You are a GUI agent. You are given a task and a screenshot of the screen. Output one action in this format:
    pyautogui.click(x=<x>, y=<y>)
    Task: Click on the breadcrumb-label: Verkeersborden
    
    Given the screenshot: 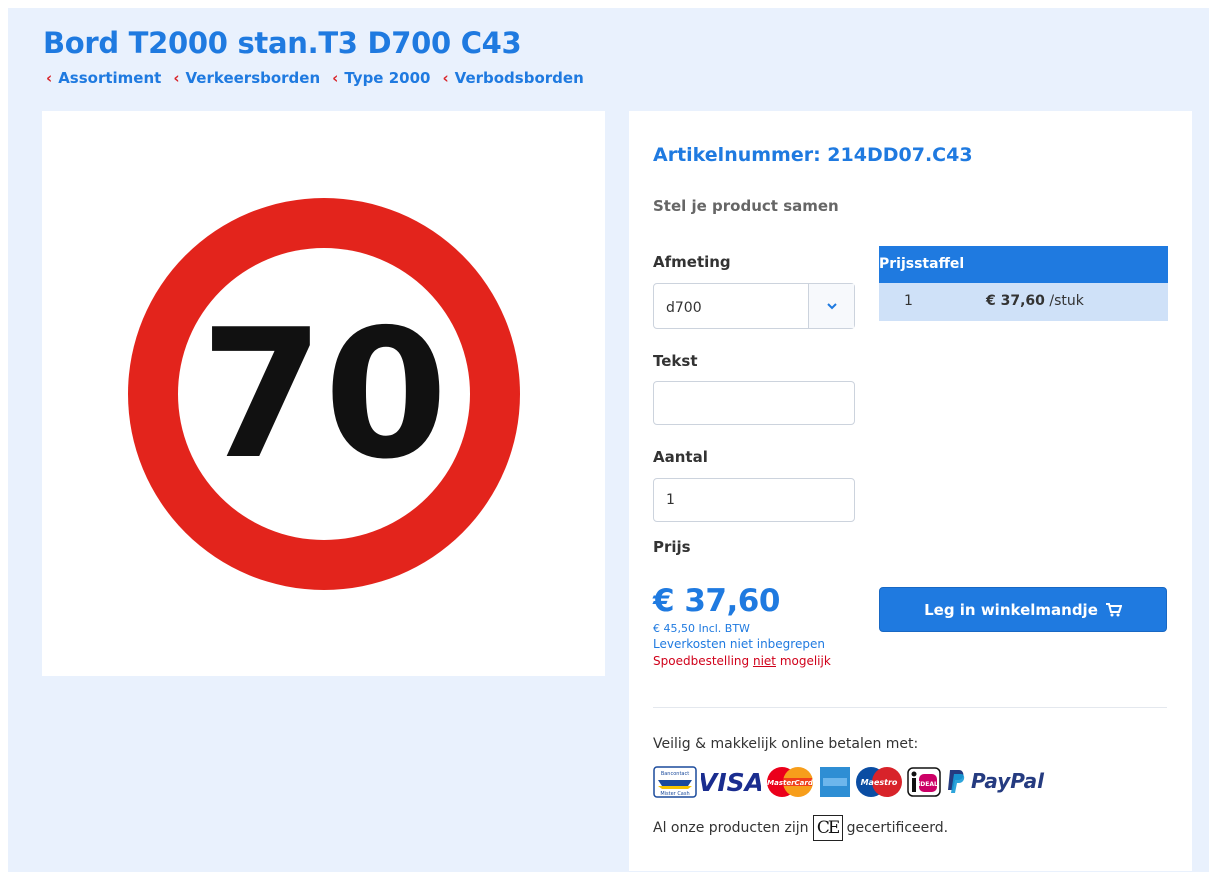 What is the action you would take?
    pyautogui.click(x=253, y=78)
    